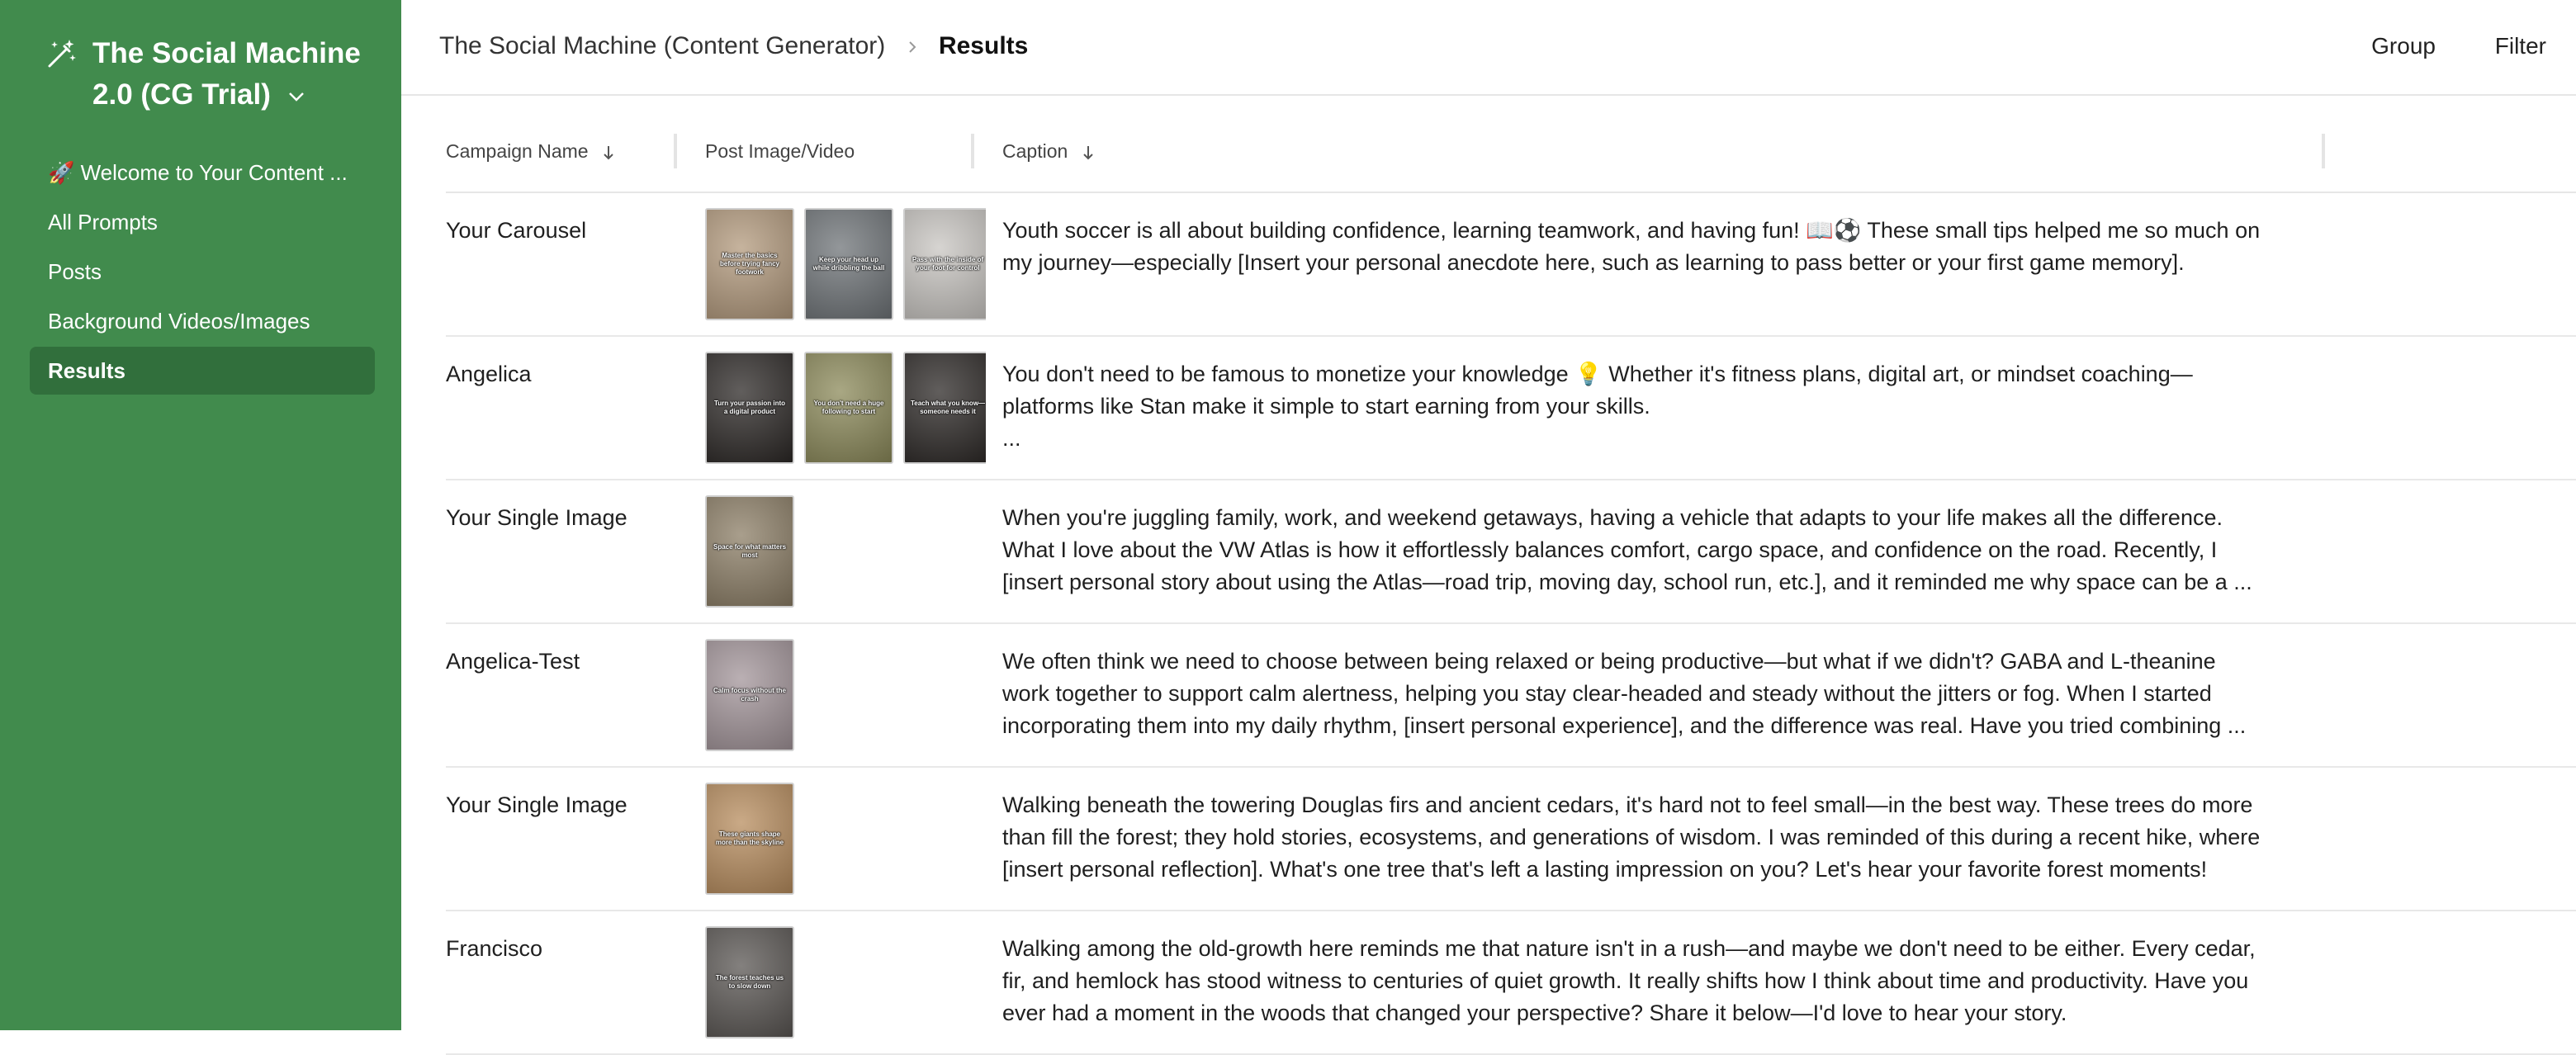 The height and width of the screenshot is (1055, 2576). I want to click on post-media-cell: These giants shape more than the skyline, so click(845, 840).